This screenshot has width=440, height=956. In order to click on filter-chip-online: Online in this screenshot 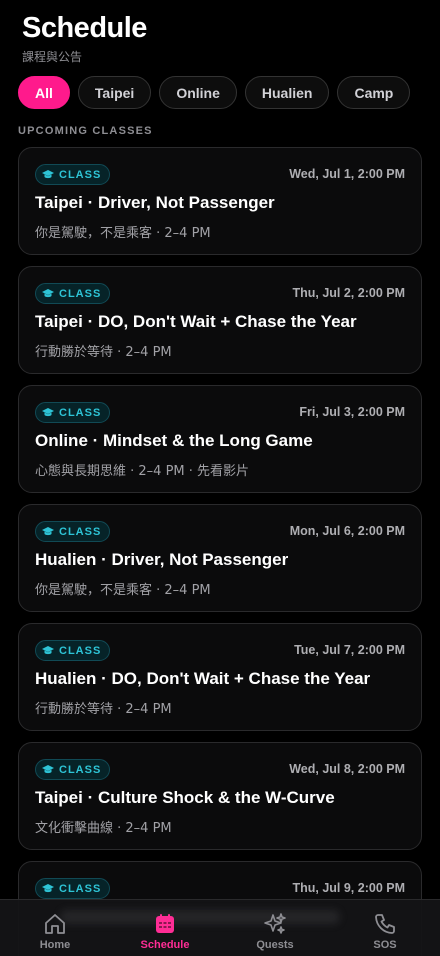, I will do `click(198, 92)`.